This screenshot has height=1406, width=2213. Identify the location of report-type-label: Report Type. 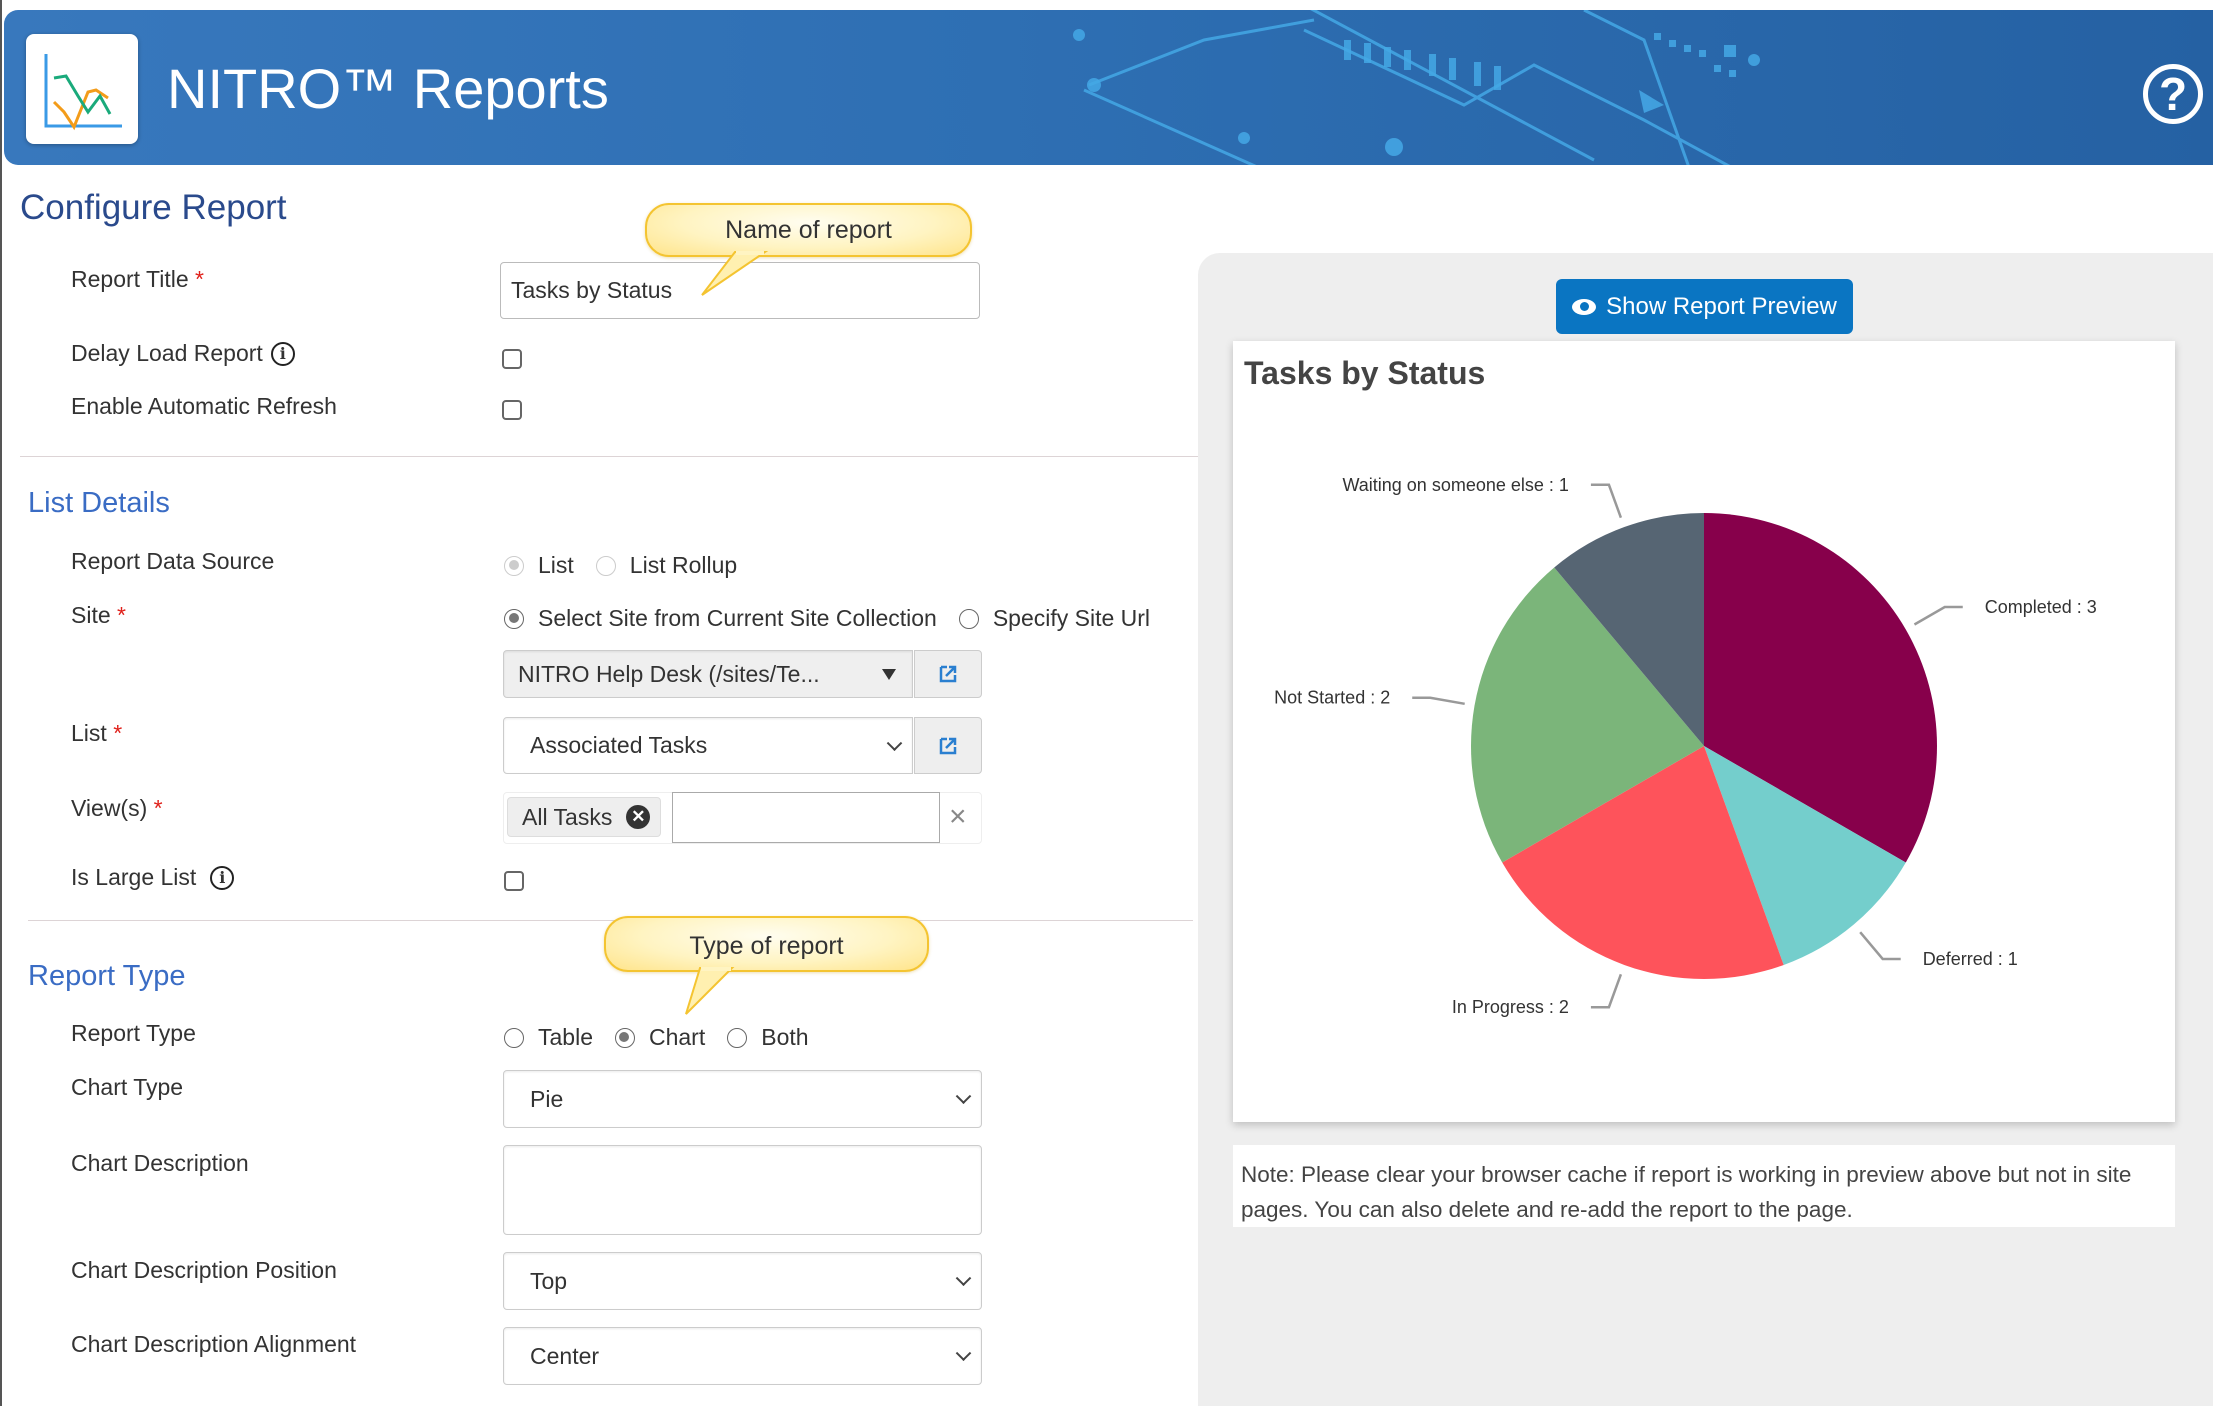
(133, 1033).